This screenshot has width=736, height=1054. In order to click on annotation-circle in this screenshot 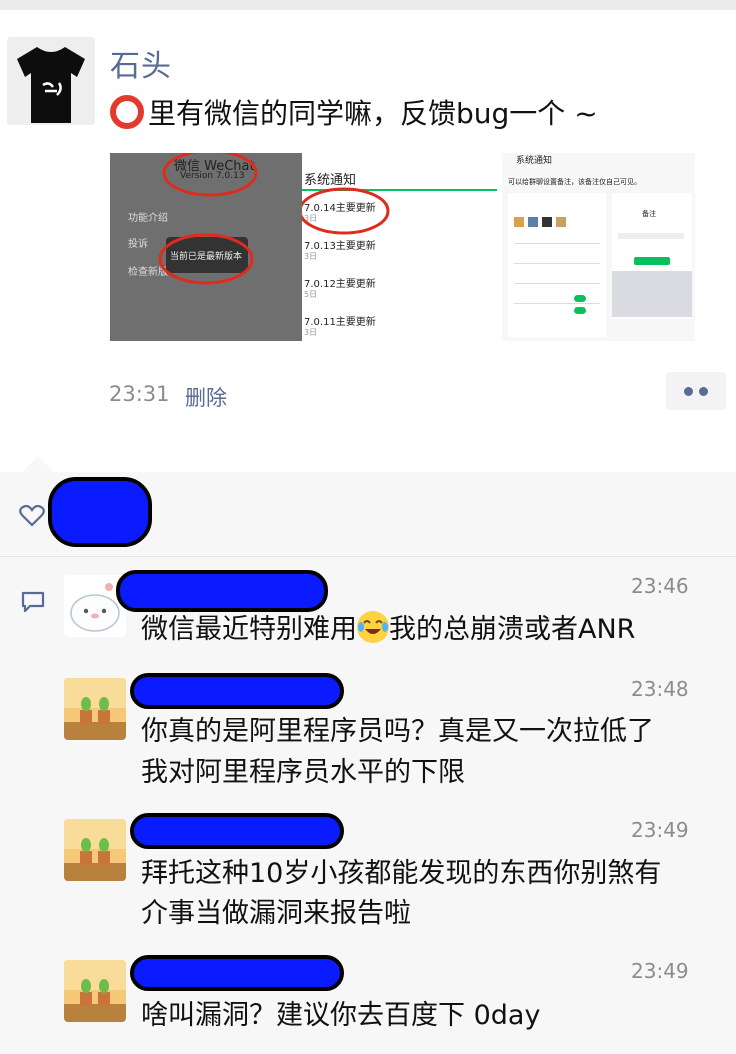, I will do `click(346, 211)`.